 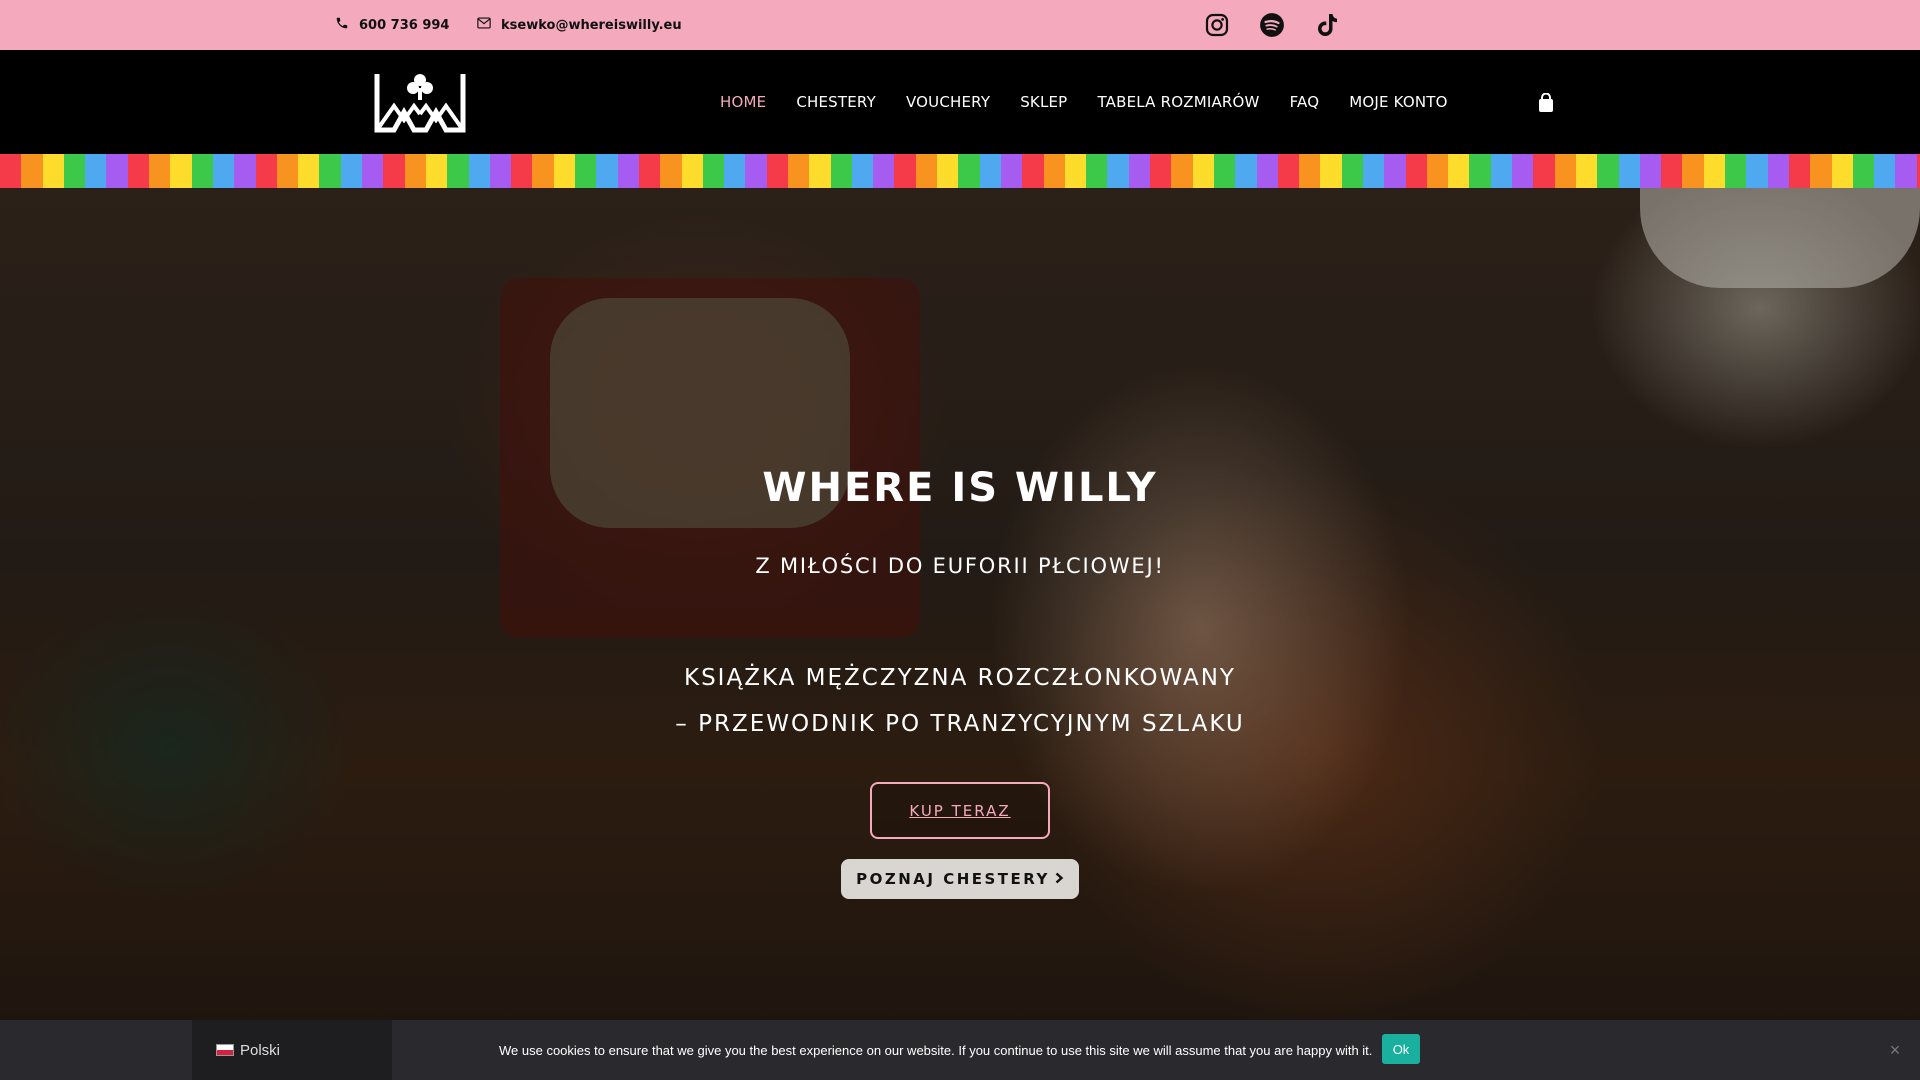 What do you see at coordinates (225, 1050) in the screenshot?
I see `poland-flag-icon` at bounding box center [225, 1050].